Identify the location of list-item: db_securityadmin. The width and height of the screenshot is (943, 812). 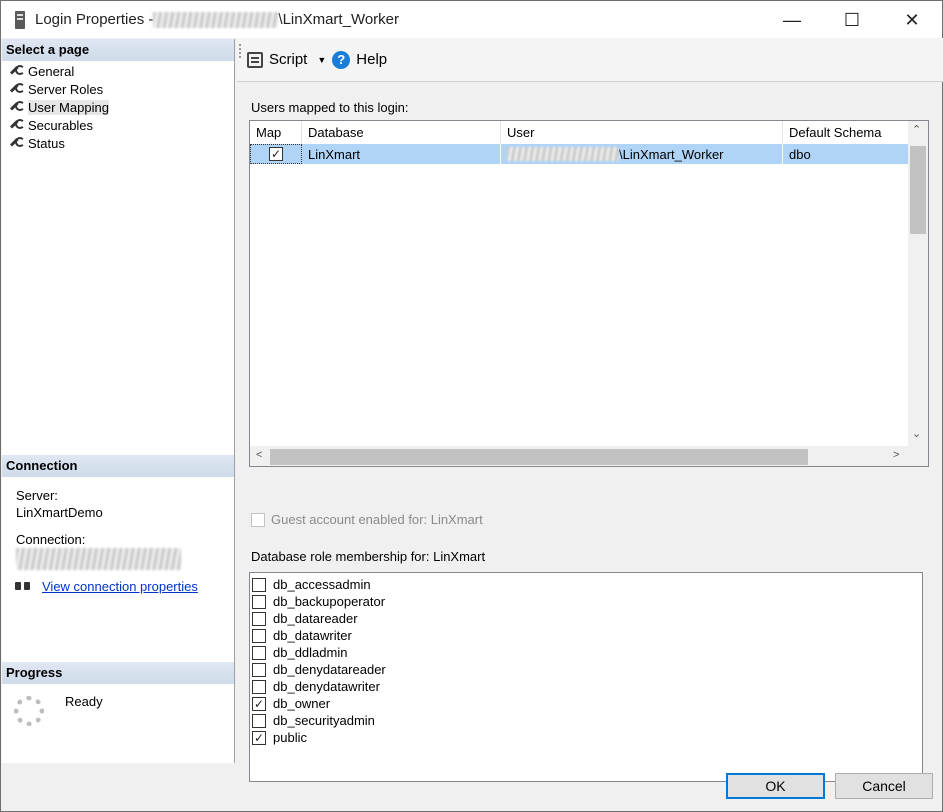
(586, 720).